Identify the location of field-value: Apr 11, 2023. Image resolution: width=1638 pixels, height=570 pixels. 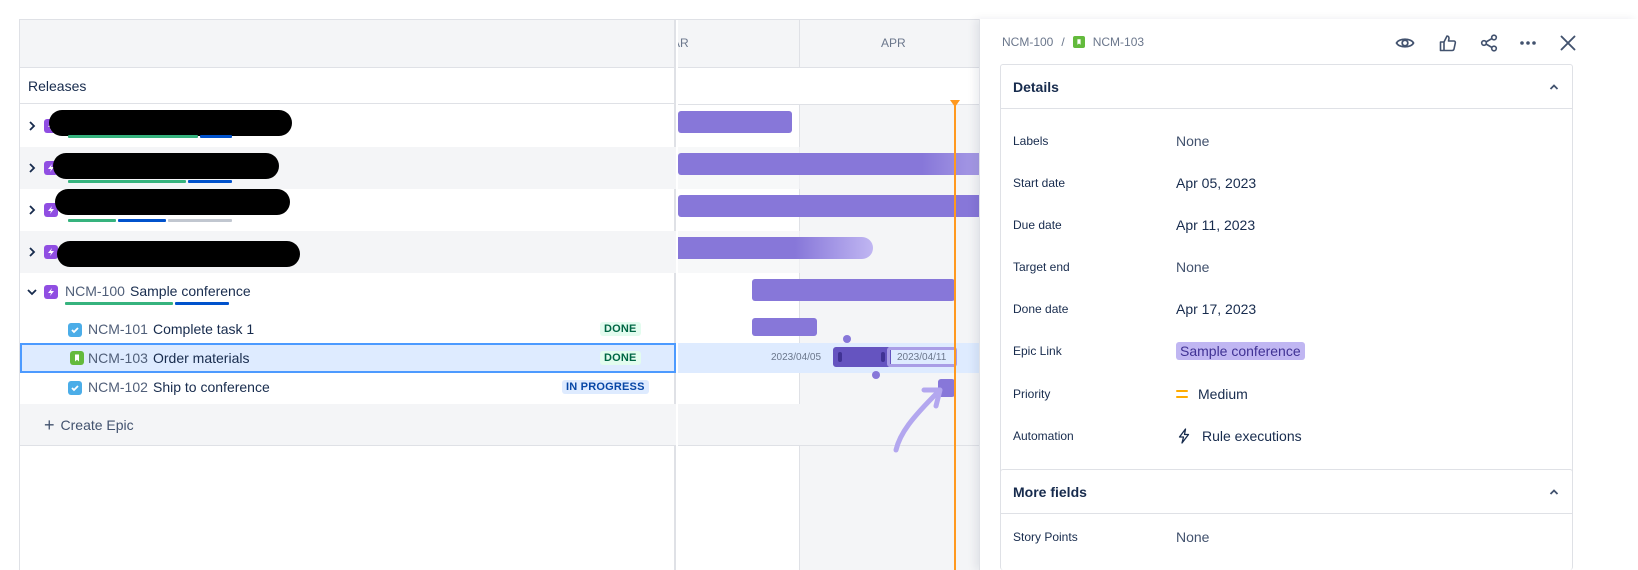
(1215, 225).